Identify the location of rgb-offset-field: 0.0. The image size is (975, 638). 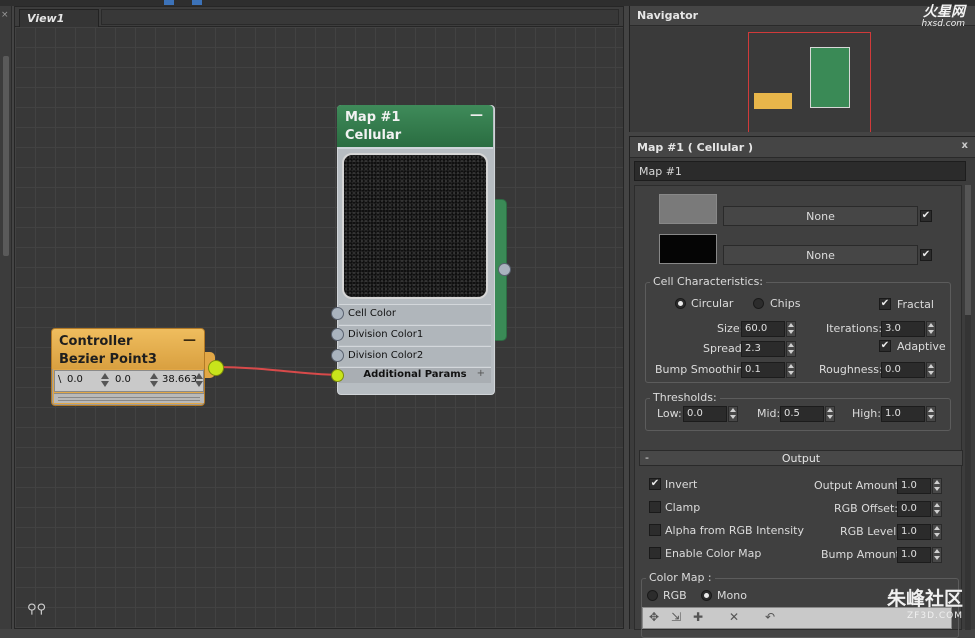
(914, 509).